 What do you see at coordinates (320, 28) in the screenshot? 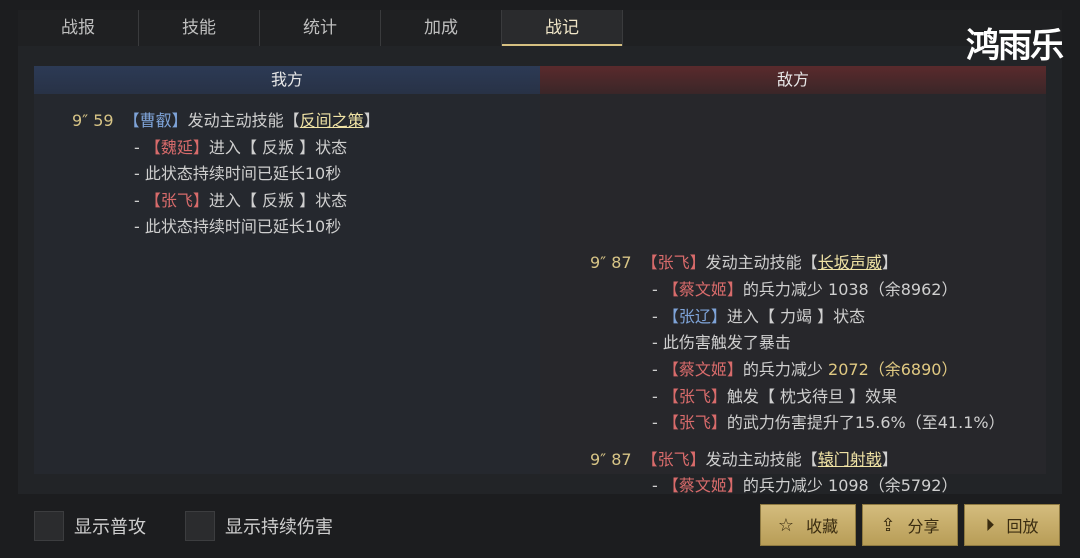
I see `tab-statistics: 统计` at bounding box center [320, 28].